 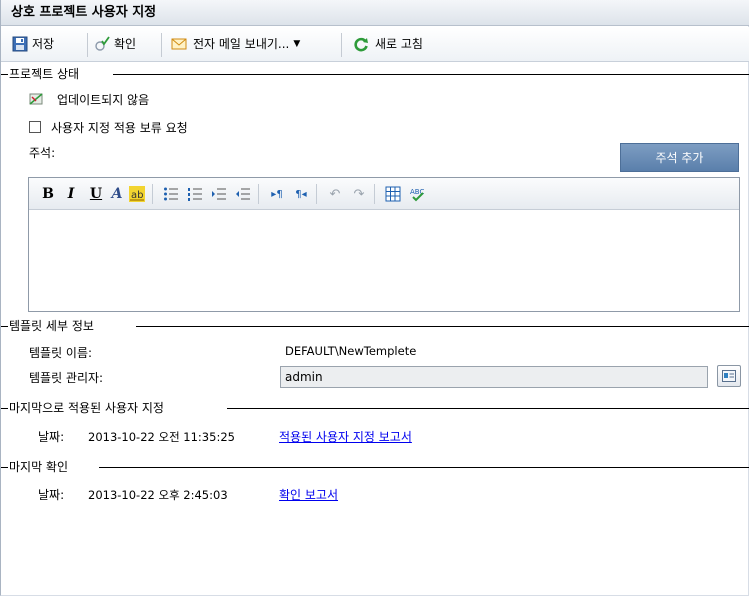 I want to click on check-icon, so click(x=102, y=44).